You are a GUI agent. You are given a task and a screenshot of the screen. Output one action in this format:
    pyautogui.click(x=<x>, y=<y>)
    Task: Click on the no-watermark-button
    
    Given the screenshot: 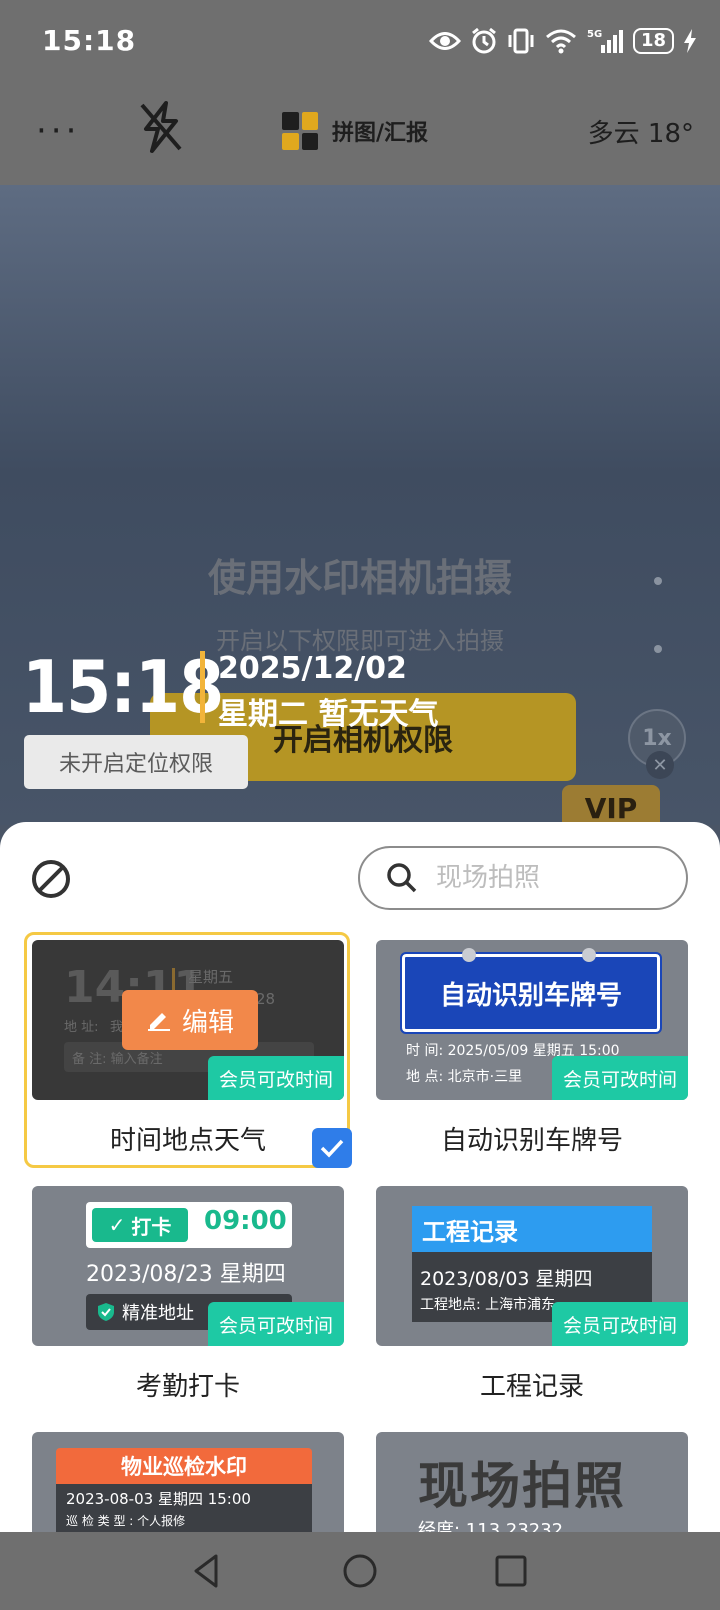 What is the action you would take?
    pyautogui.click(x=51, y=879)
    